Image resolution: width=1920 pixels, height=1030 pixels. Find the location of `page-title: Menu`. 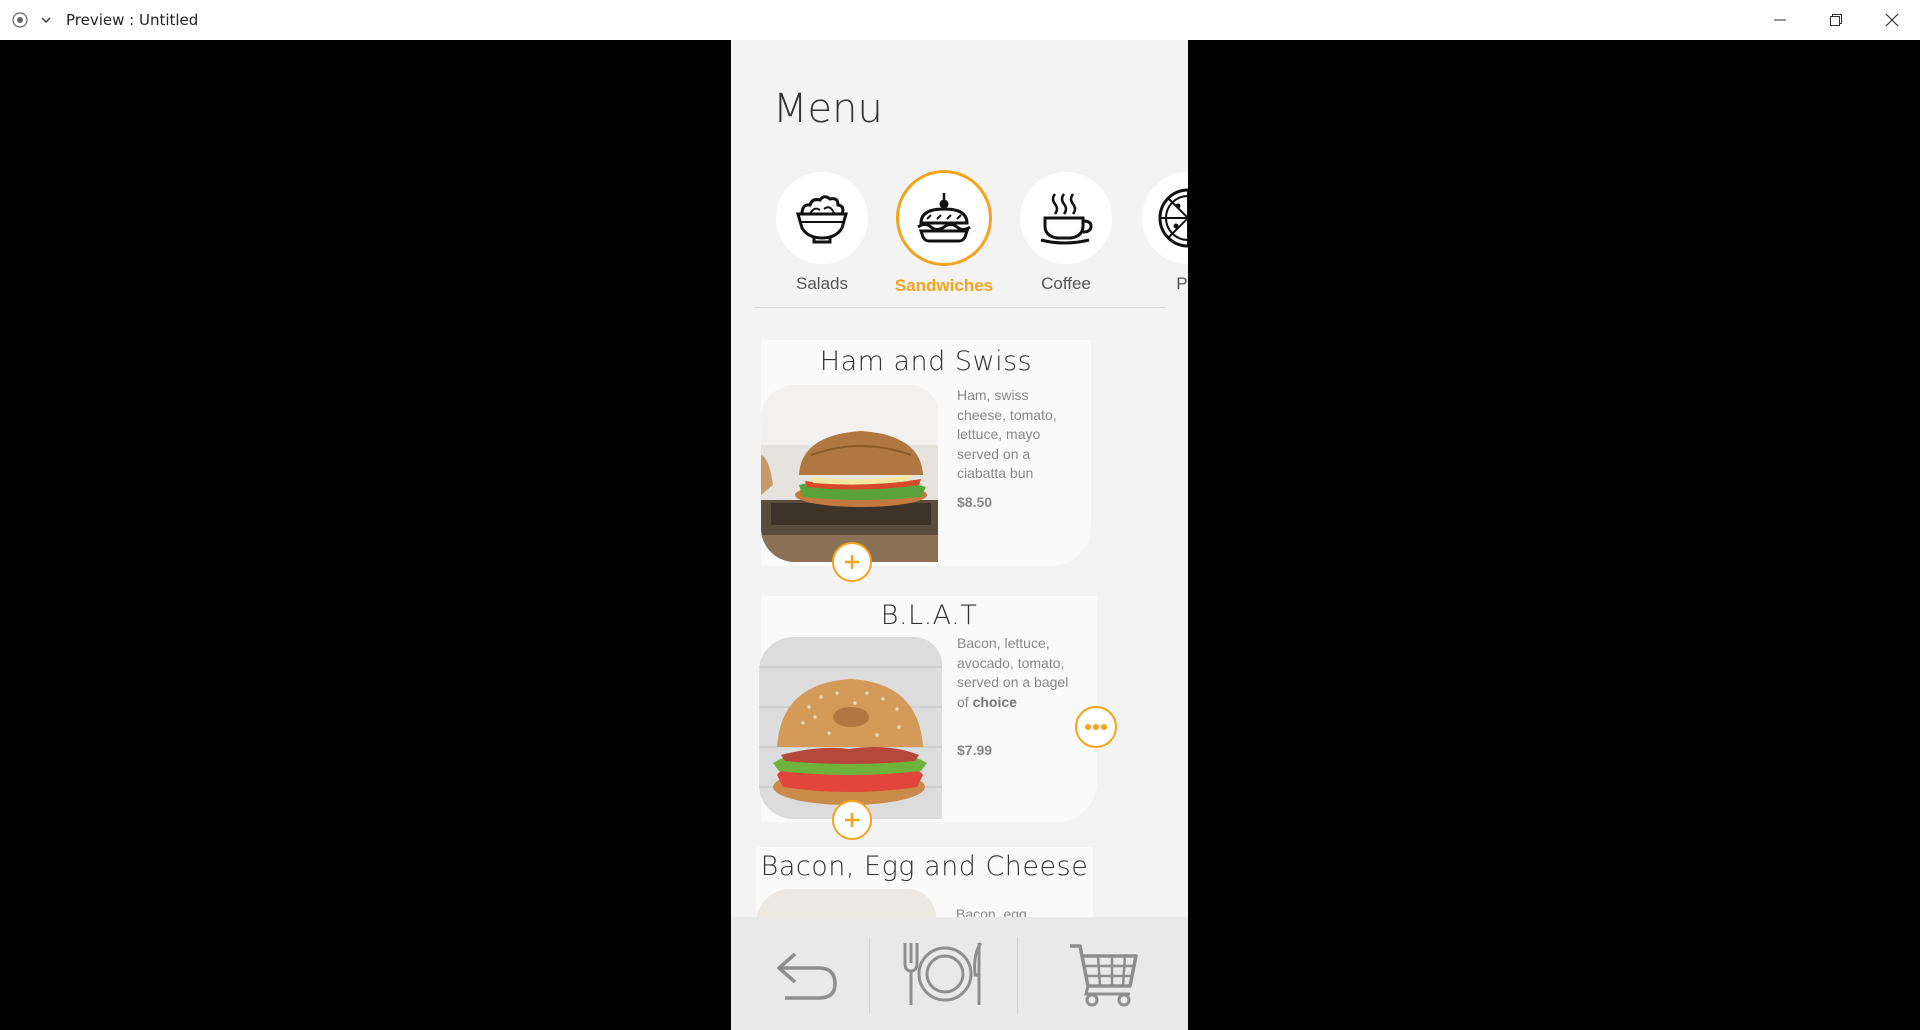

page-title: Menu is located at coordinates (828, 109).